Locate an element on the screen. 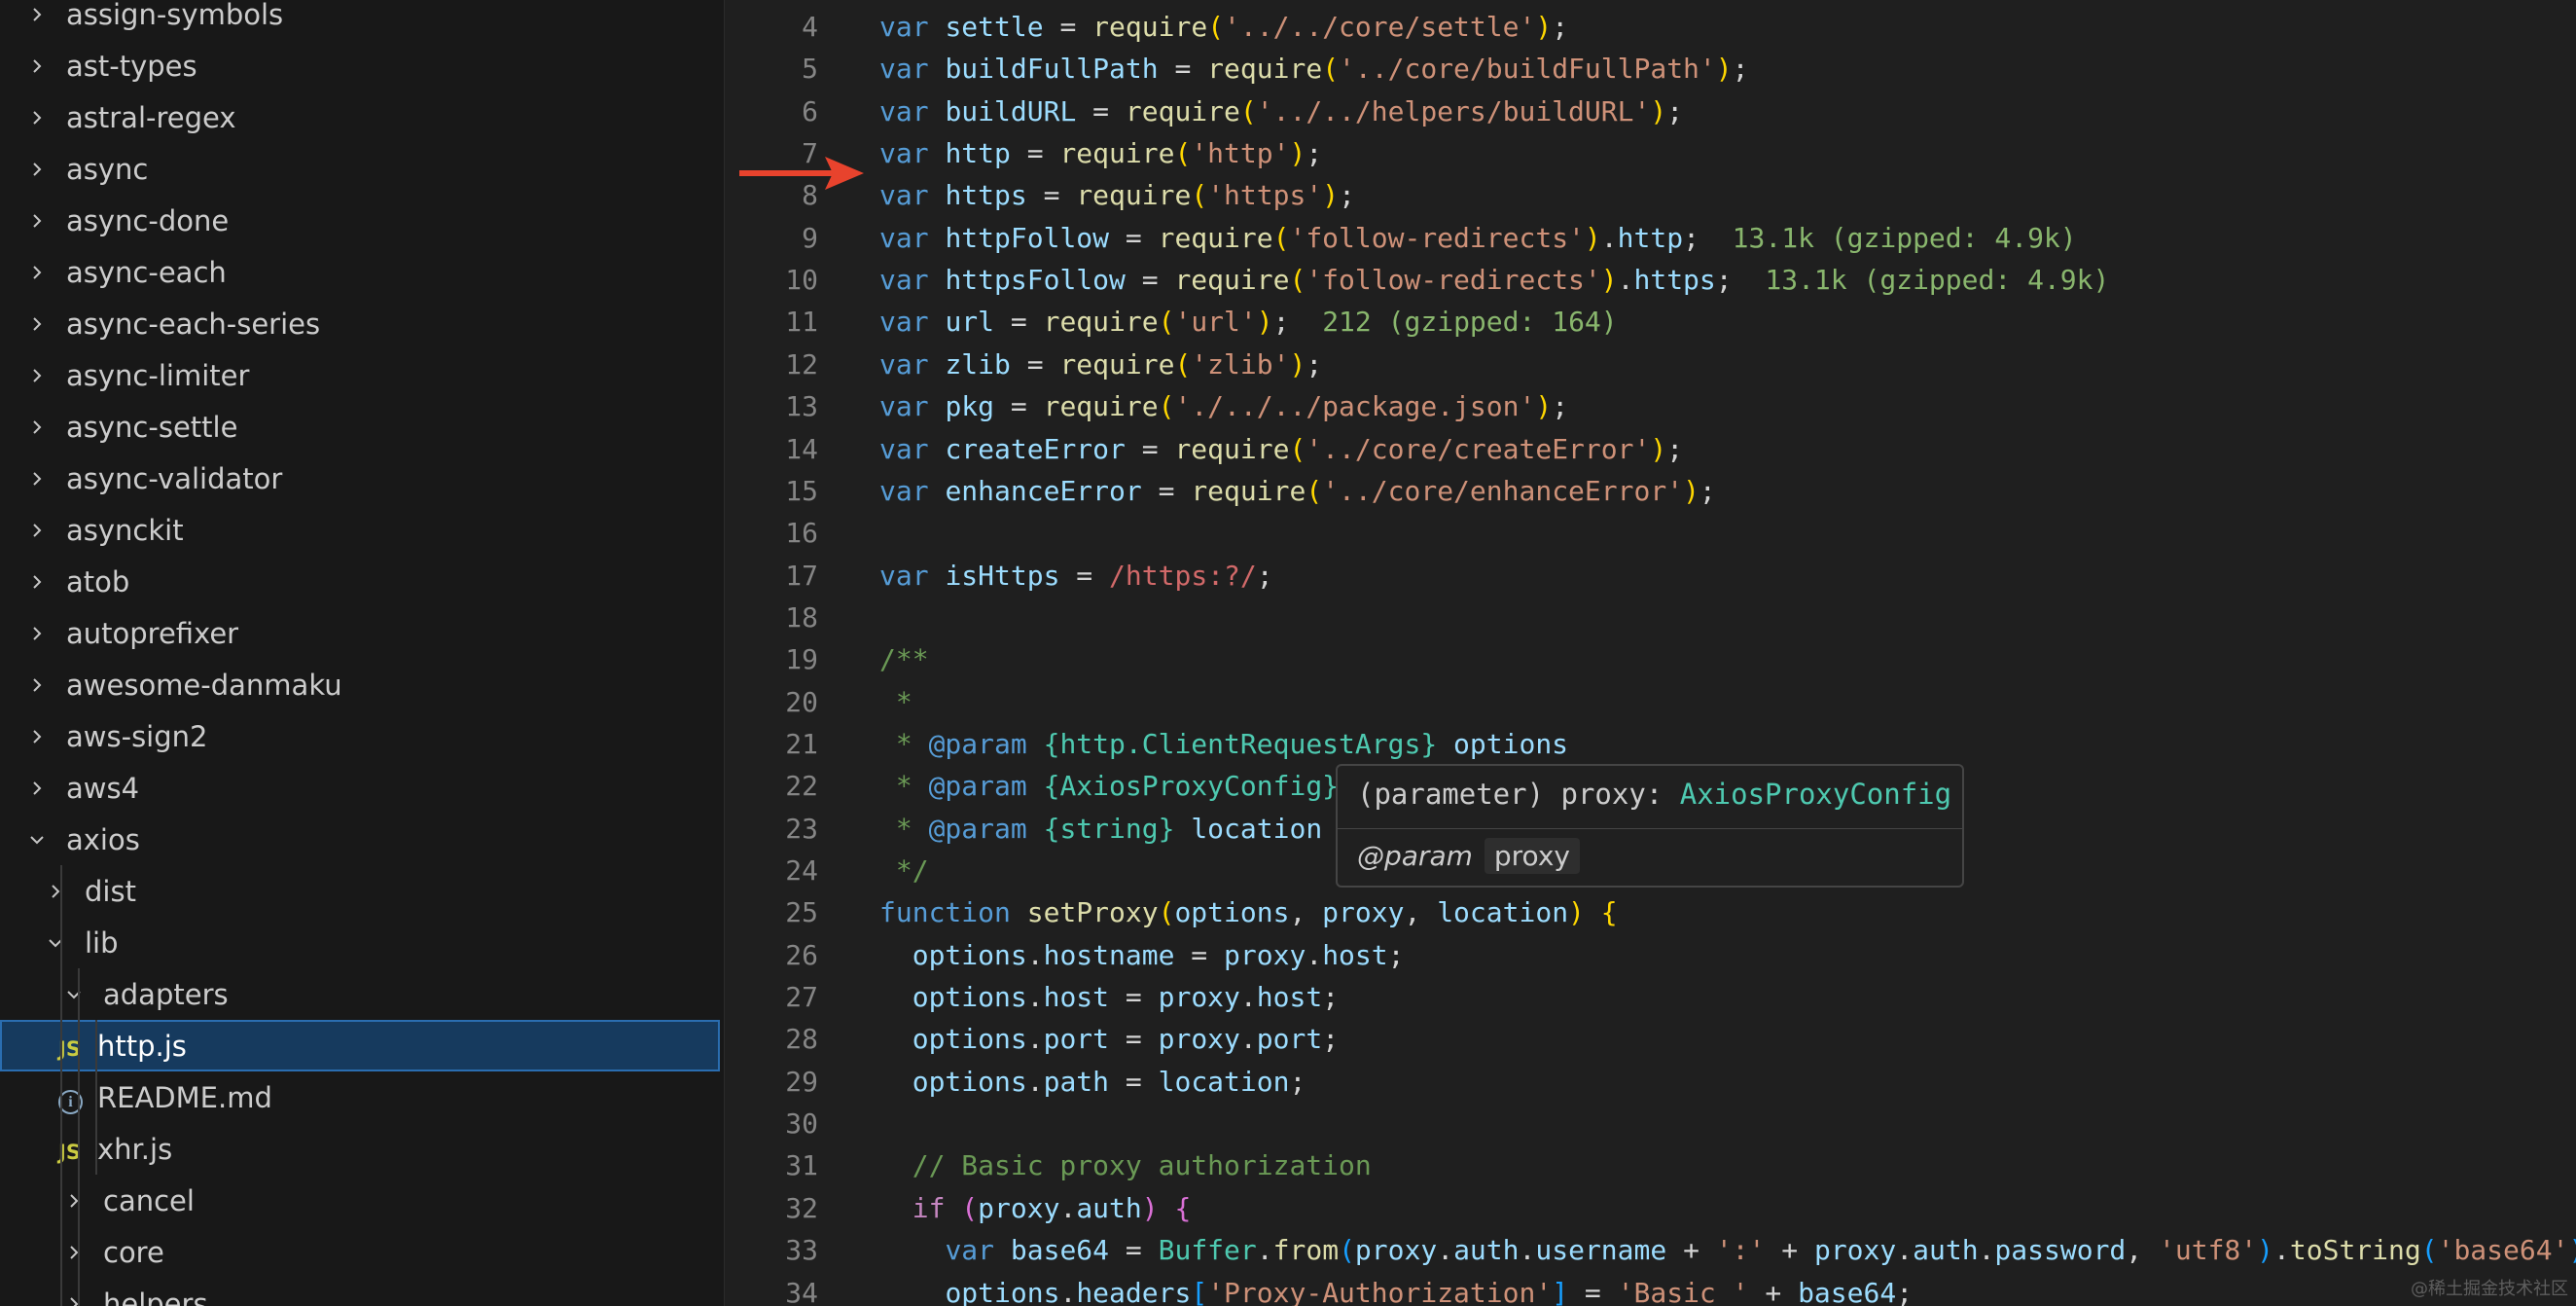  tree-folder-adapters: adapters is located at coordinates (362, 994).